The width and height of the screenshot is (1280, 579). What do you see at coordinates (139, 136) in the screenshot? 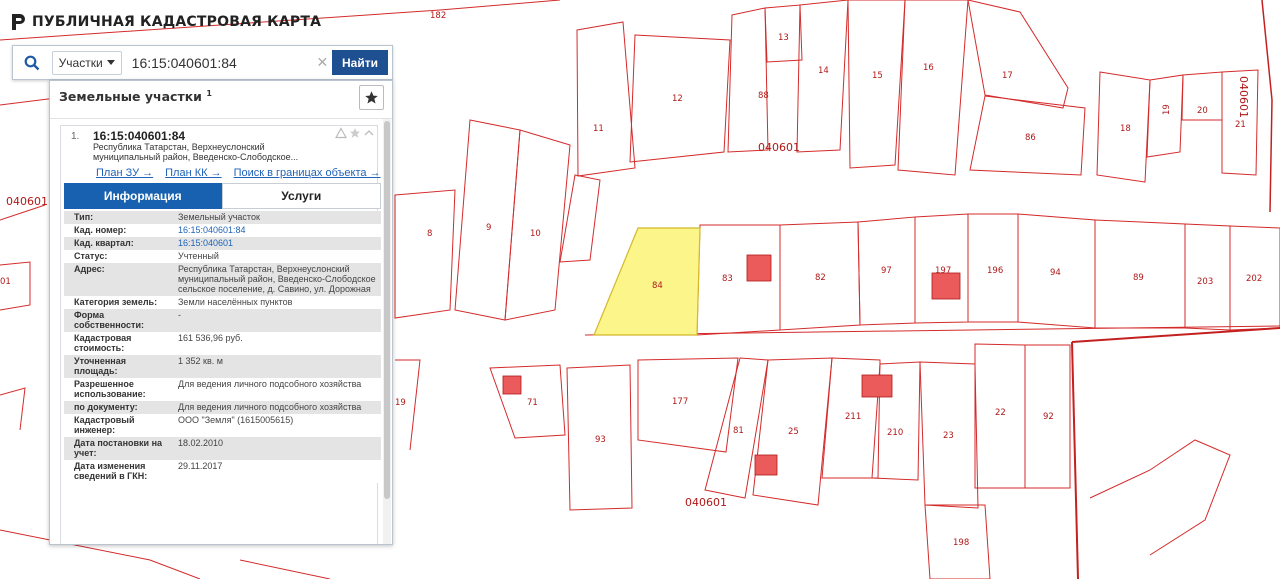
I see `result-cadastral-number: 16:15:040601:84` at bounding box center [139, 136].